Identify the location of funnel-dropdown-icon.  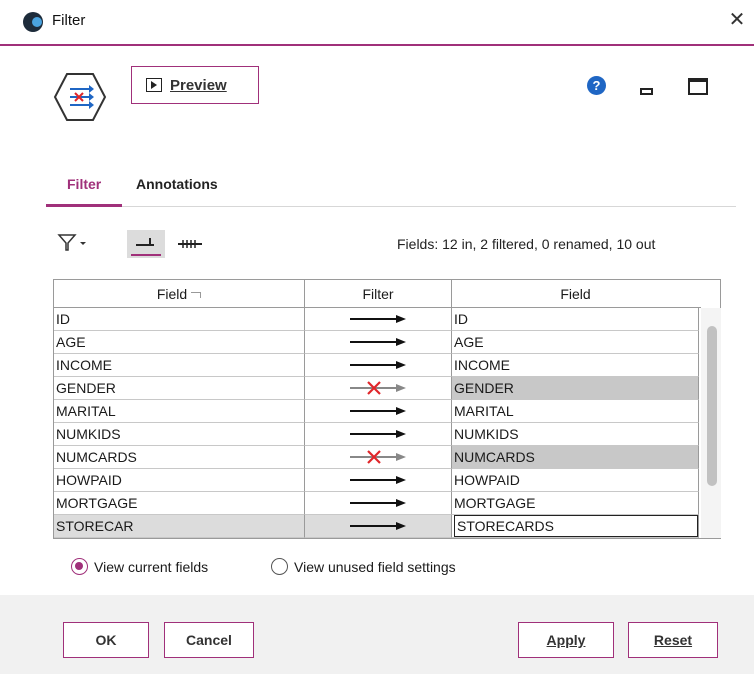
(73, 243).